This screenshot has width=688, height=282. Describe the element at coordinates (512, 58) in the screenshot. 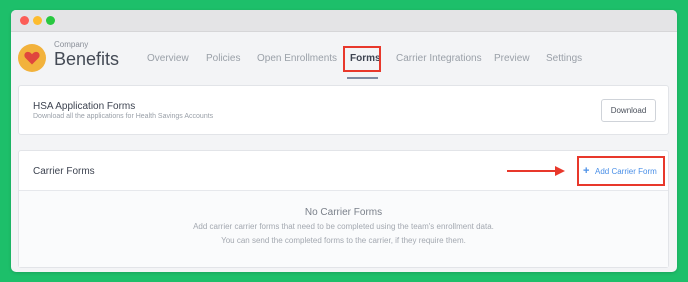

I see `tab-preview: Preview` at that location.